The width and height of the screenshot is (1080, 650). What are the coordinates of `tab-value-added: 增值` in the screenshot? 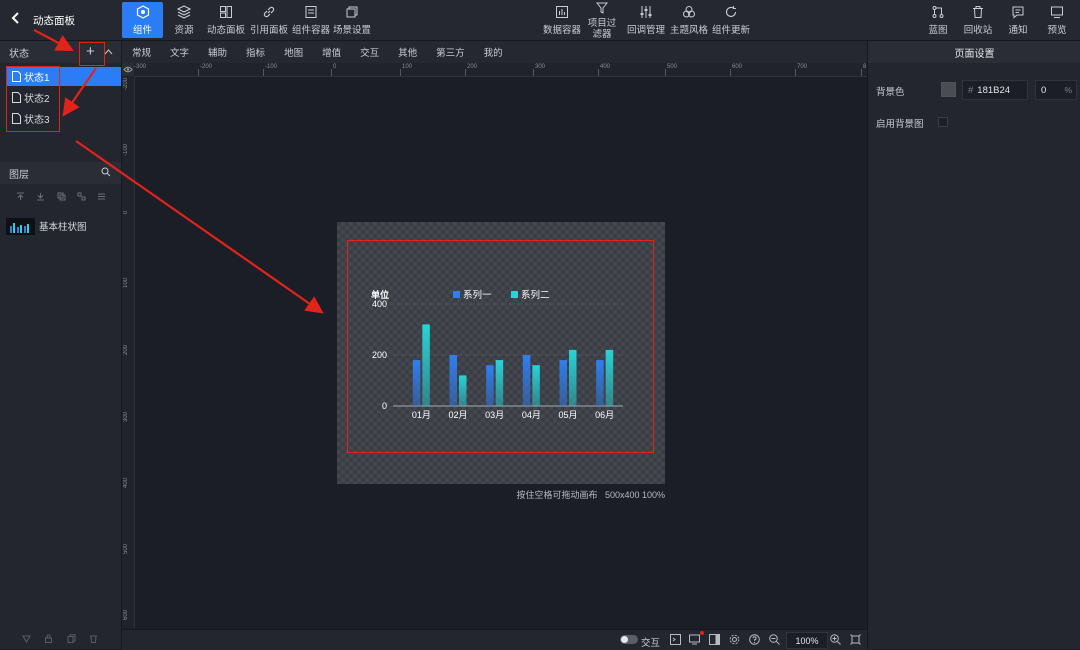 It's located at (331, 52).